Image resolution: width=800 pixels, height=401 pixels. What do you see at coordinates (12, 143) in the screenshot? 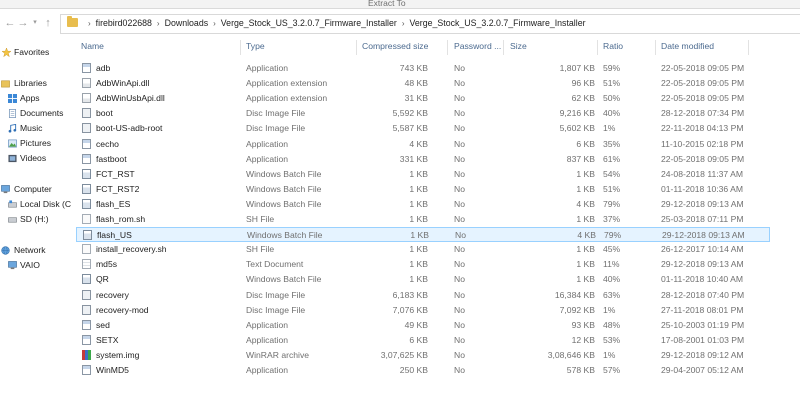
I see `pictures-icon` at bounding box center [12, 143].